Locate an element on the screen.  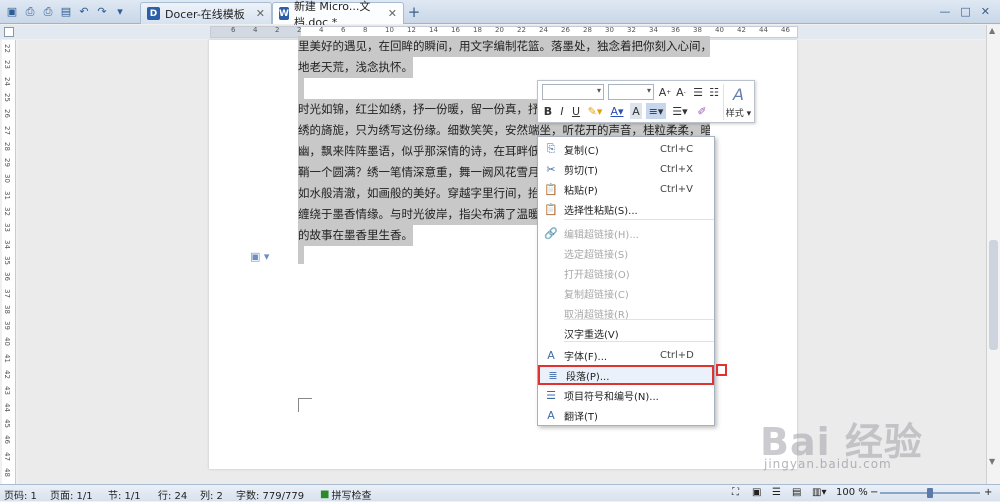
ruler-number: 26 is located at coordinates (565, 30).